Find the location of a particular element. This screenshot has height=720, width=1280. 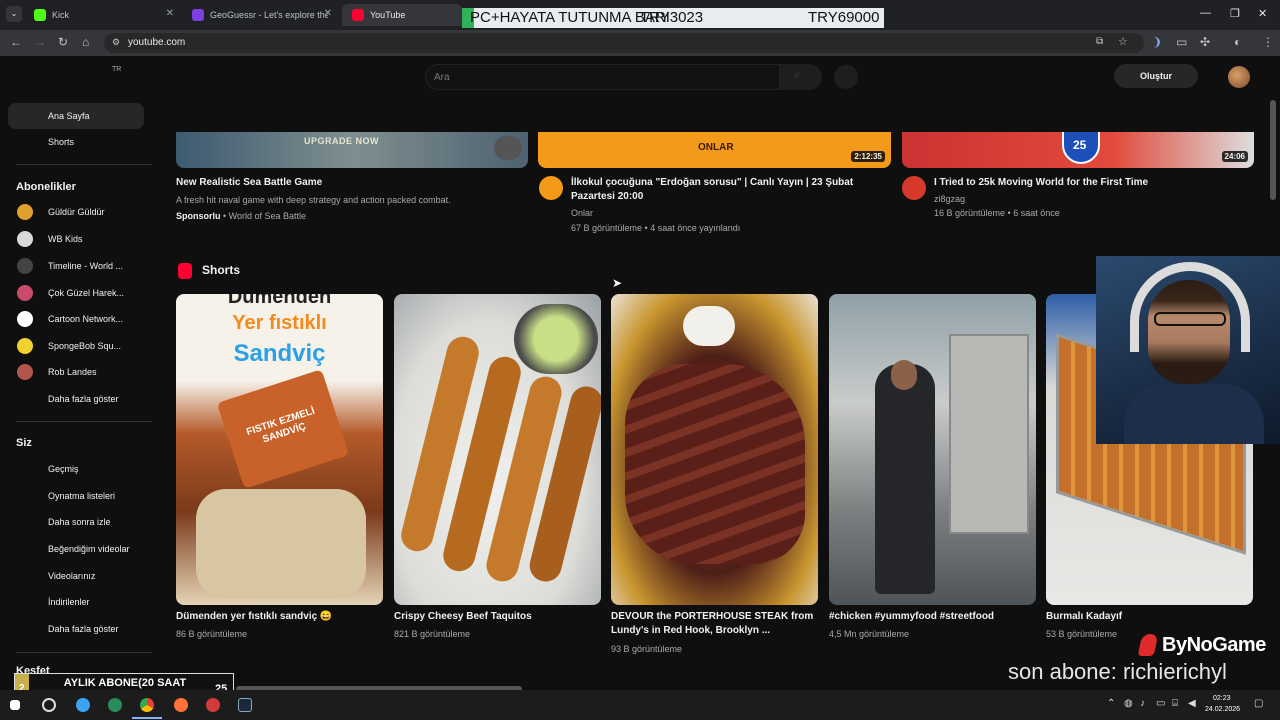

sidebar-item-subscription: Rob Landes is located at coordinates (76, 372).